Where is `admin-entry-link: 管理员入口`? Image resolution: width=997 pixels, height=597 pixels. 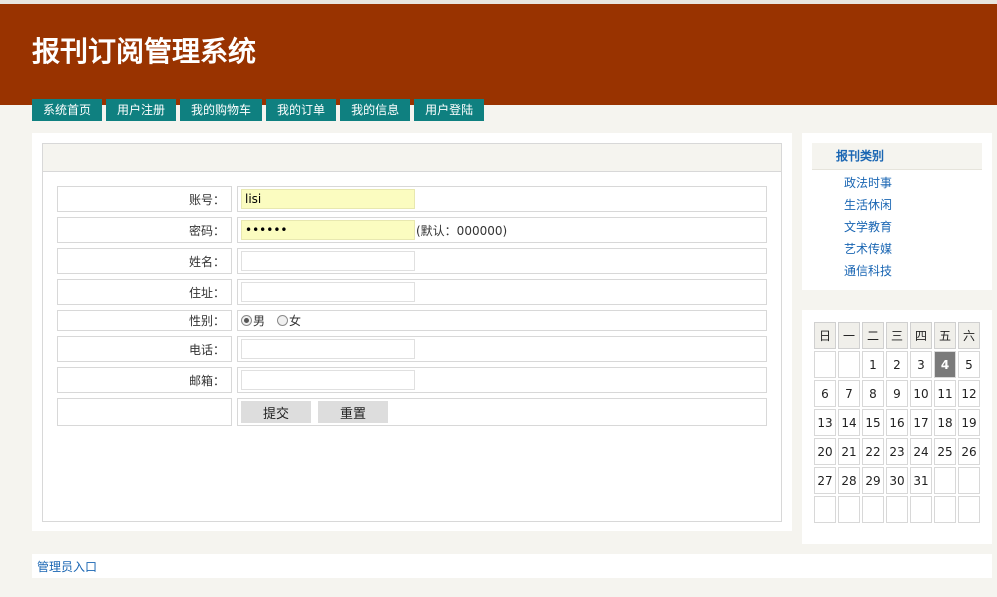 admin-entry-link: 管理员入口 is located at coordinates (67, 567).